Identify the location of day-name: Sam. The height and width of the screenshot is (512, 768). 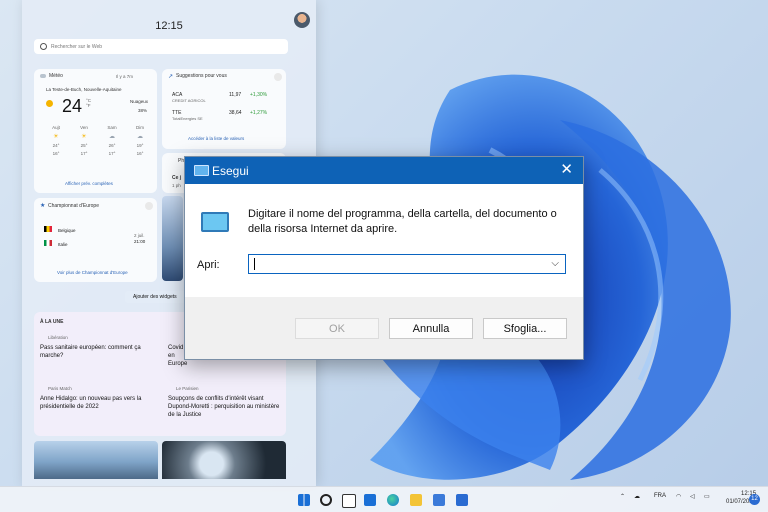
(112, 127).